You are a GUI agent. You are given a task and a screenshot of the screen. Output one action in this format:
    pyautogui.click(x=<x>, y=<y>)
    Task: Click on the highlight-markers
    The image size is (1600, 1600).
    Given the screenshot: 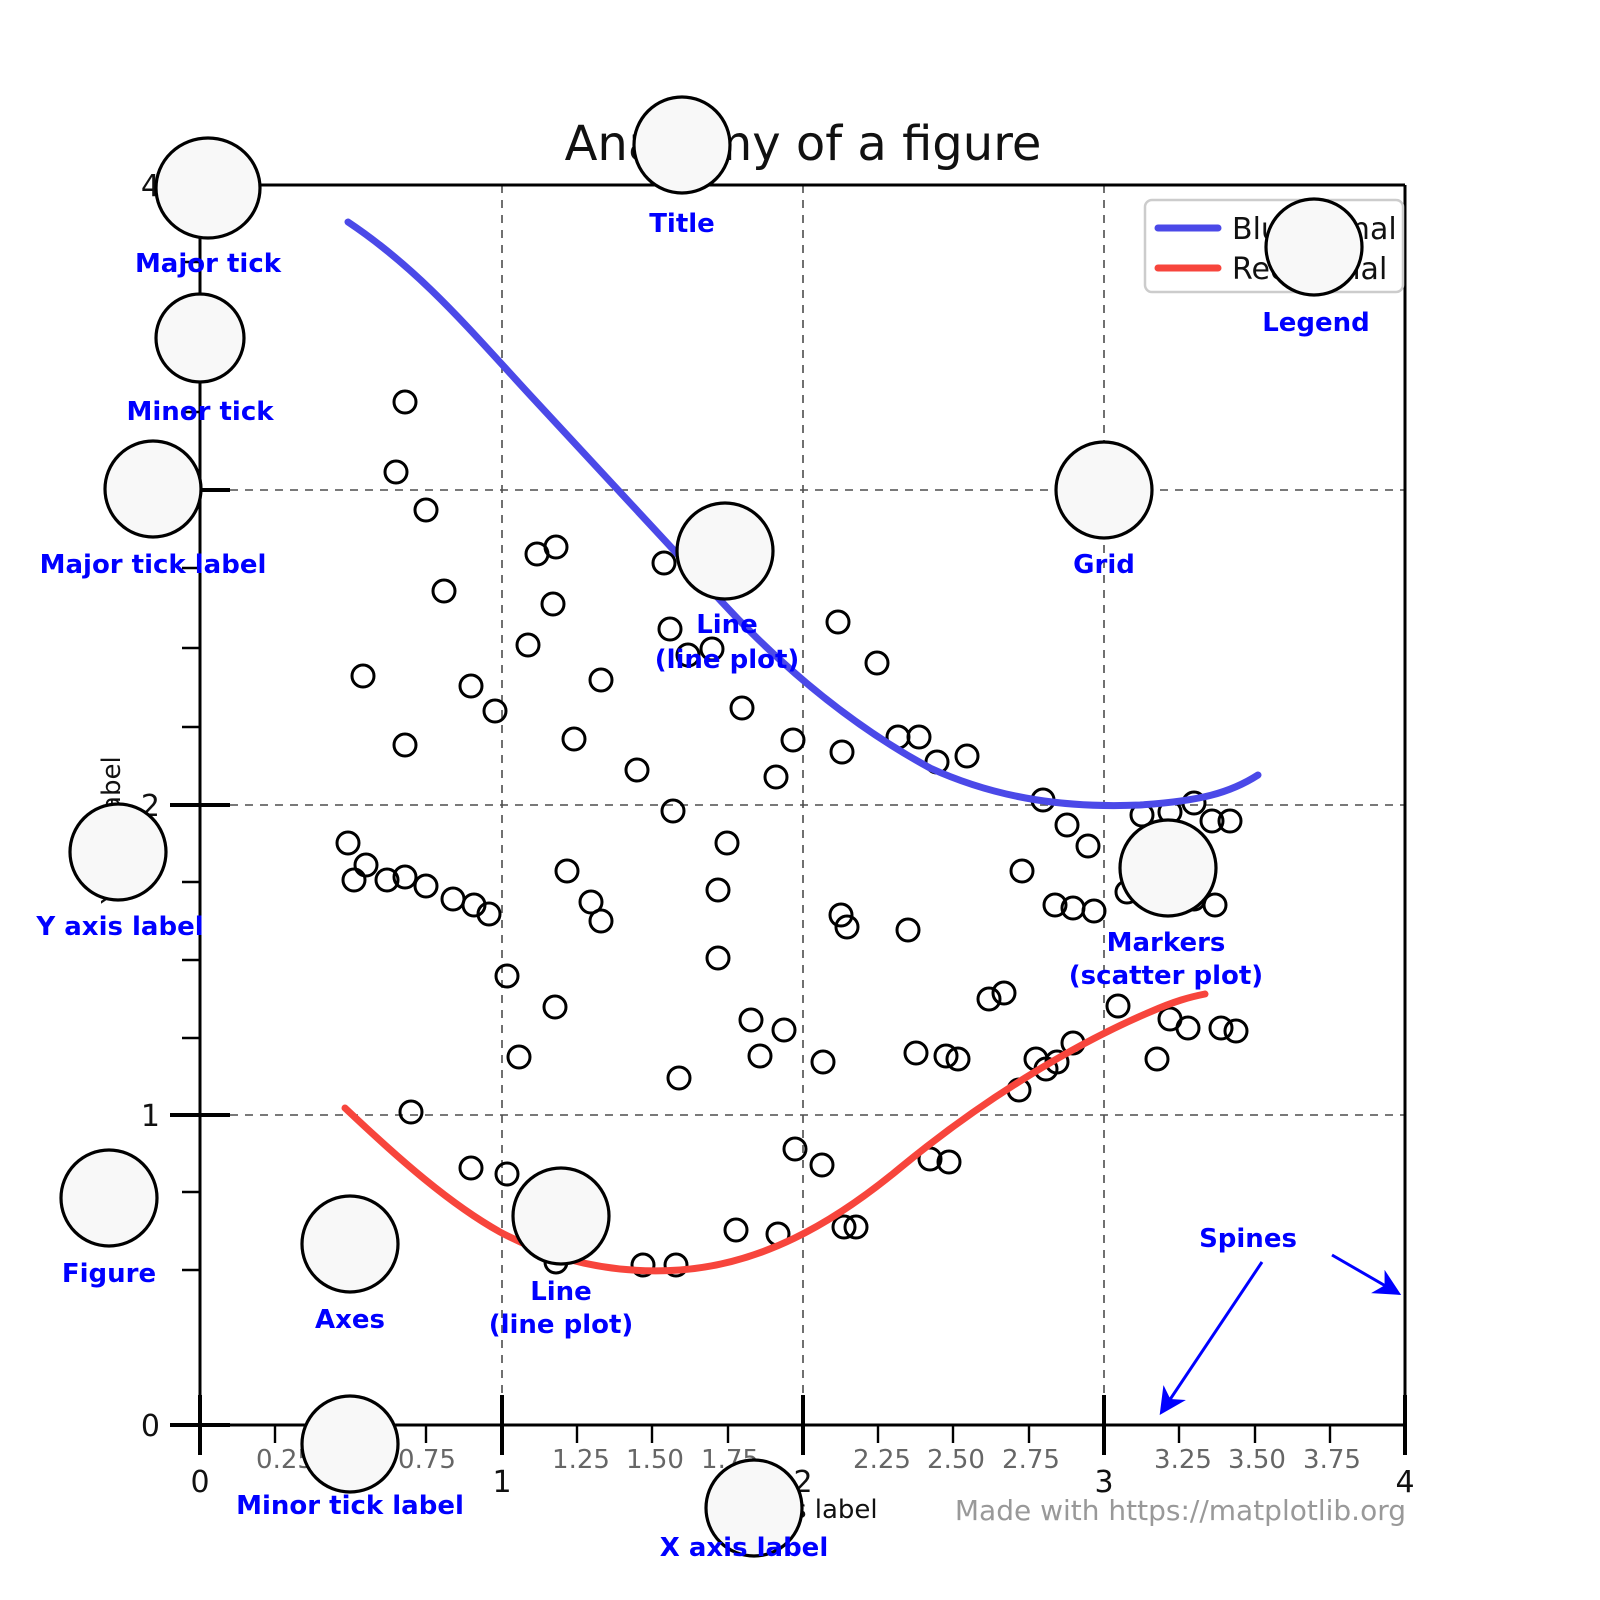 What is the action you would take?
    pyautogui.click(x=1168, y=868)
    